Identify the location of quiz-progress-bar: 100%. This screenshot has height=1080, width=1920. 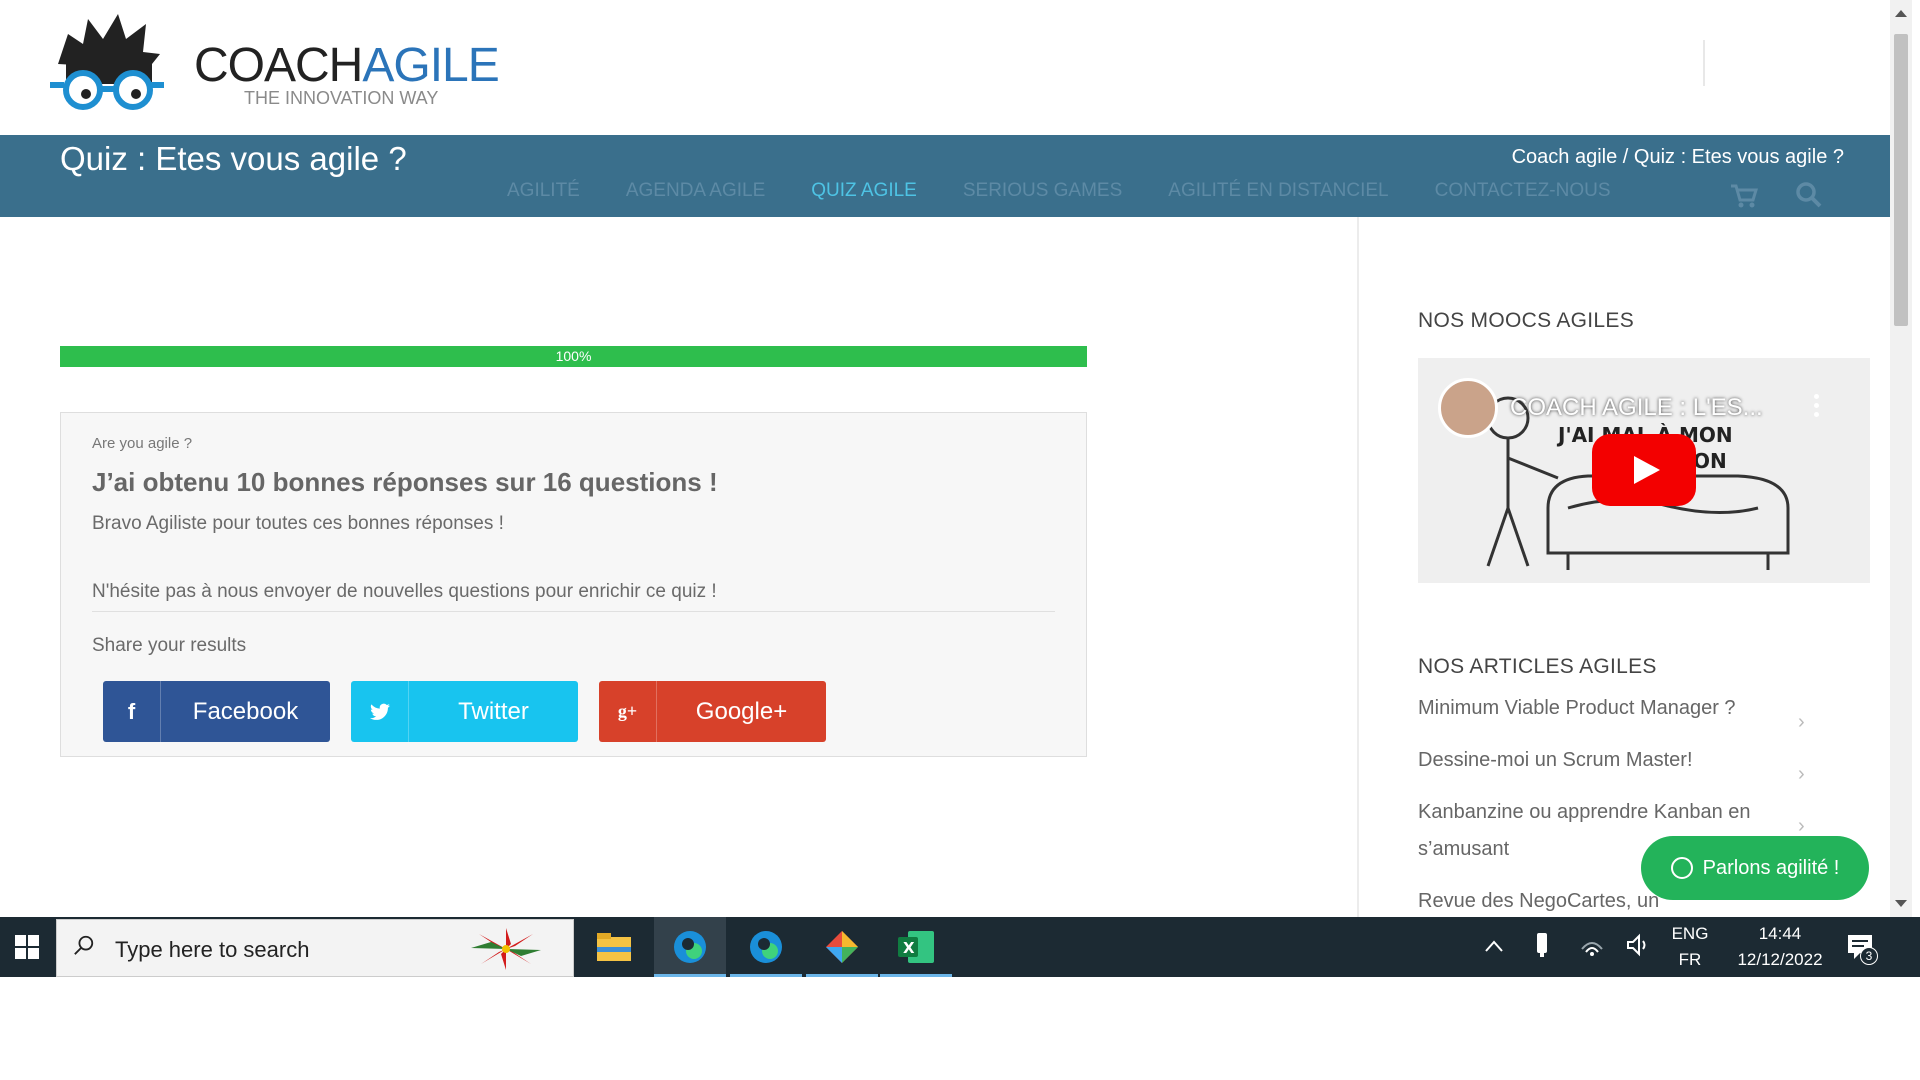
(573, 356).